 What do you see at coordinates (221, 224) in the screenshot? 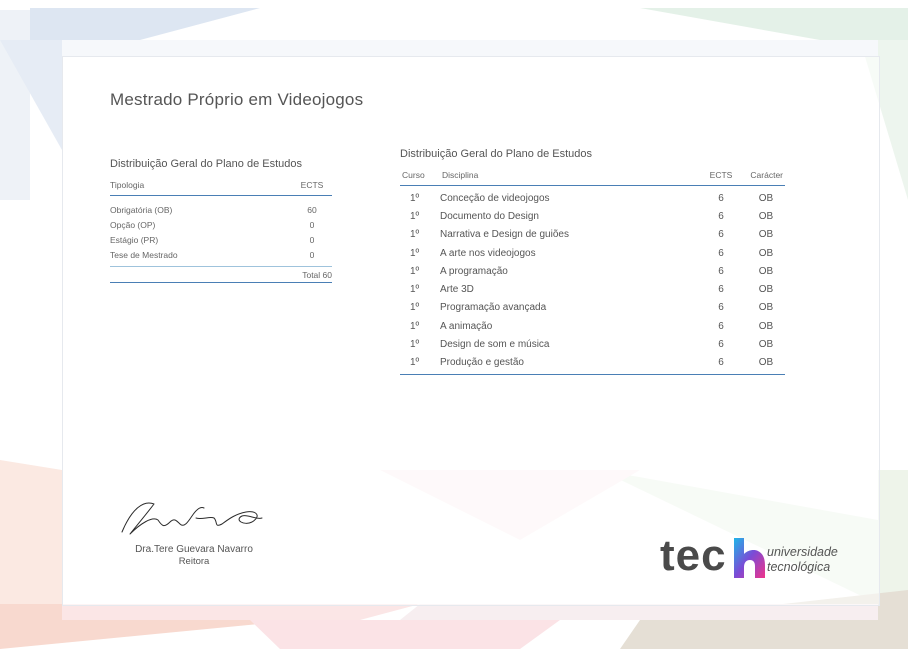
I see `table-row: Opção (OP) 0` at bounding box center [221, 224].